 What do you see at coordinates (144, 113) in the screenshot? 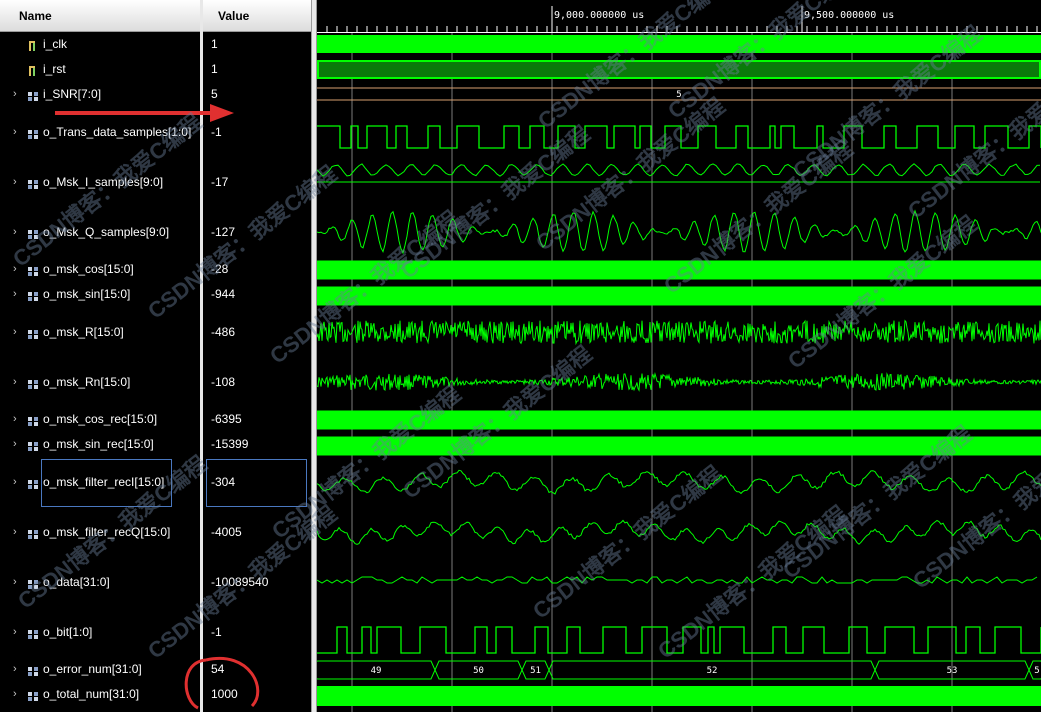
I see `red-arrow-annotation` at bounding box center [144, 113].